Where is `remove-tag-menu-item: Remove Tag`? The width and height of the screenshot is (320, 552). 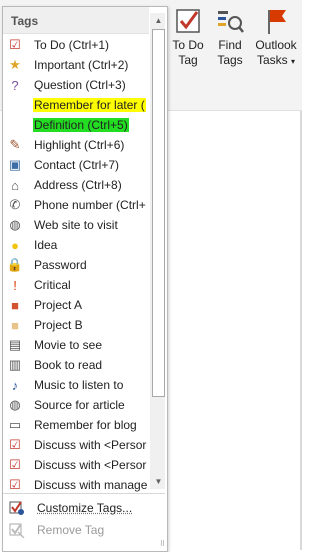 remove-tag-menu-item: Remove Tag is located at coordinates (84, 530).